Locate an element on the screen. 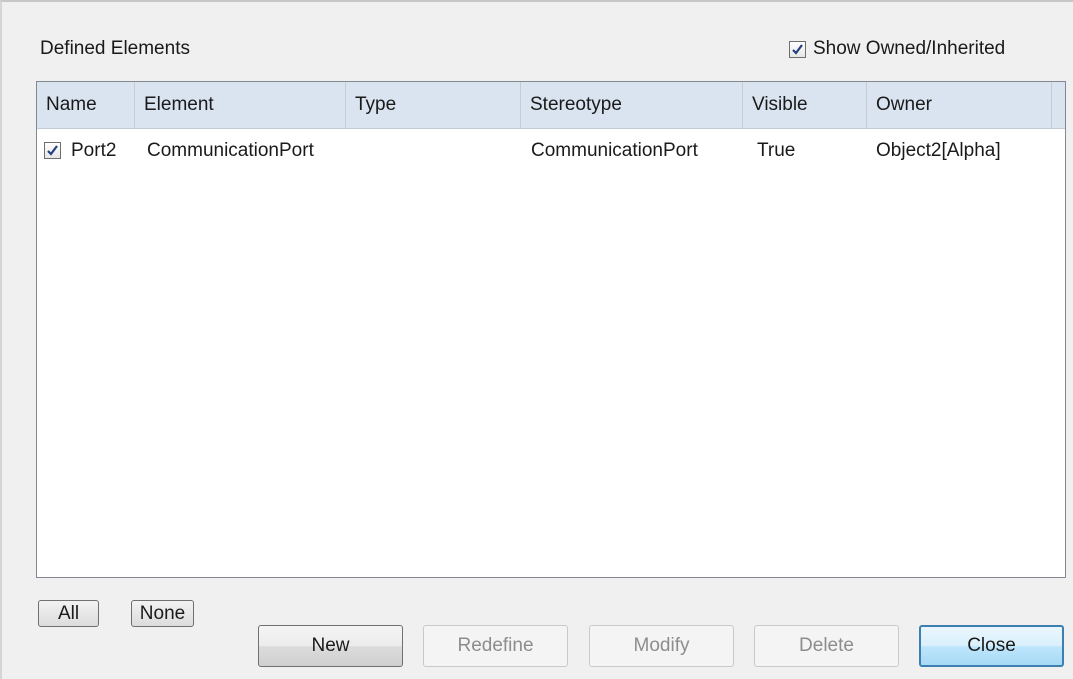 Image resolution: width=1073 pixels, height=679 pixels. checkbox is located at coordinates (797, 49).